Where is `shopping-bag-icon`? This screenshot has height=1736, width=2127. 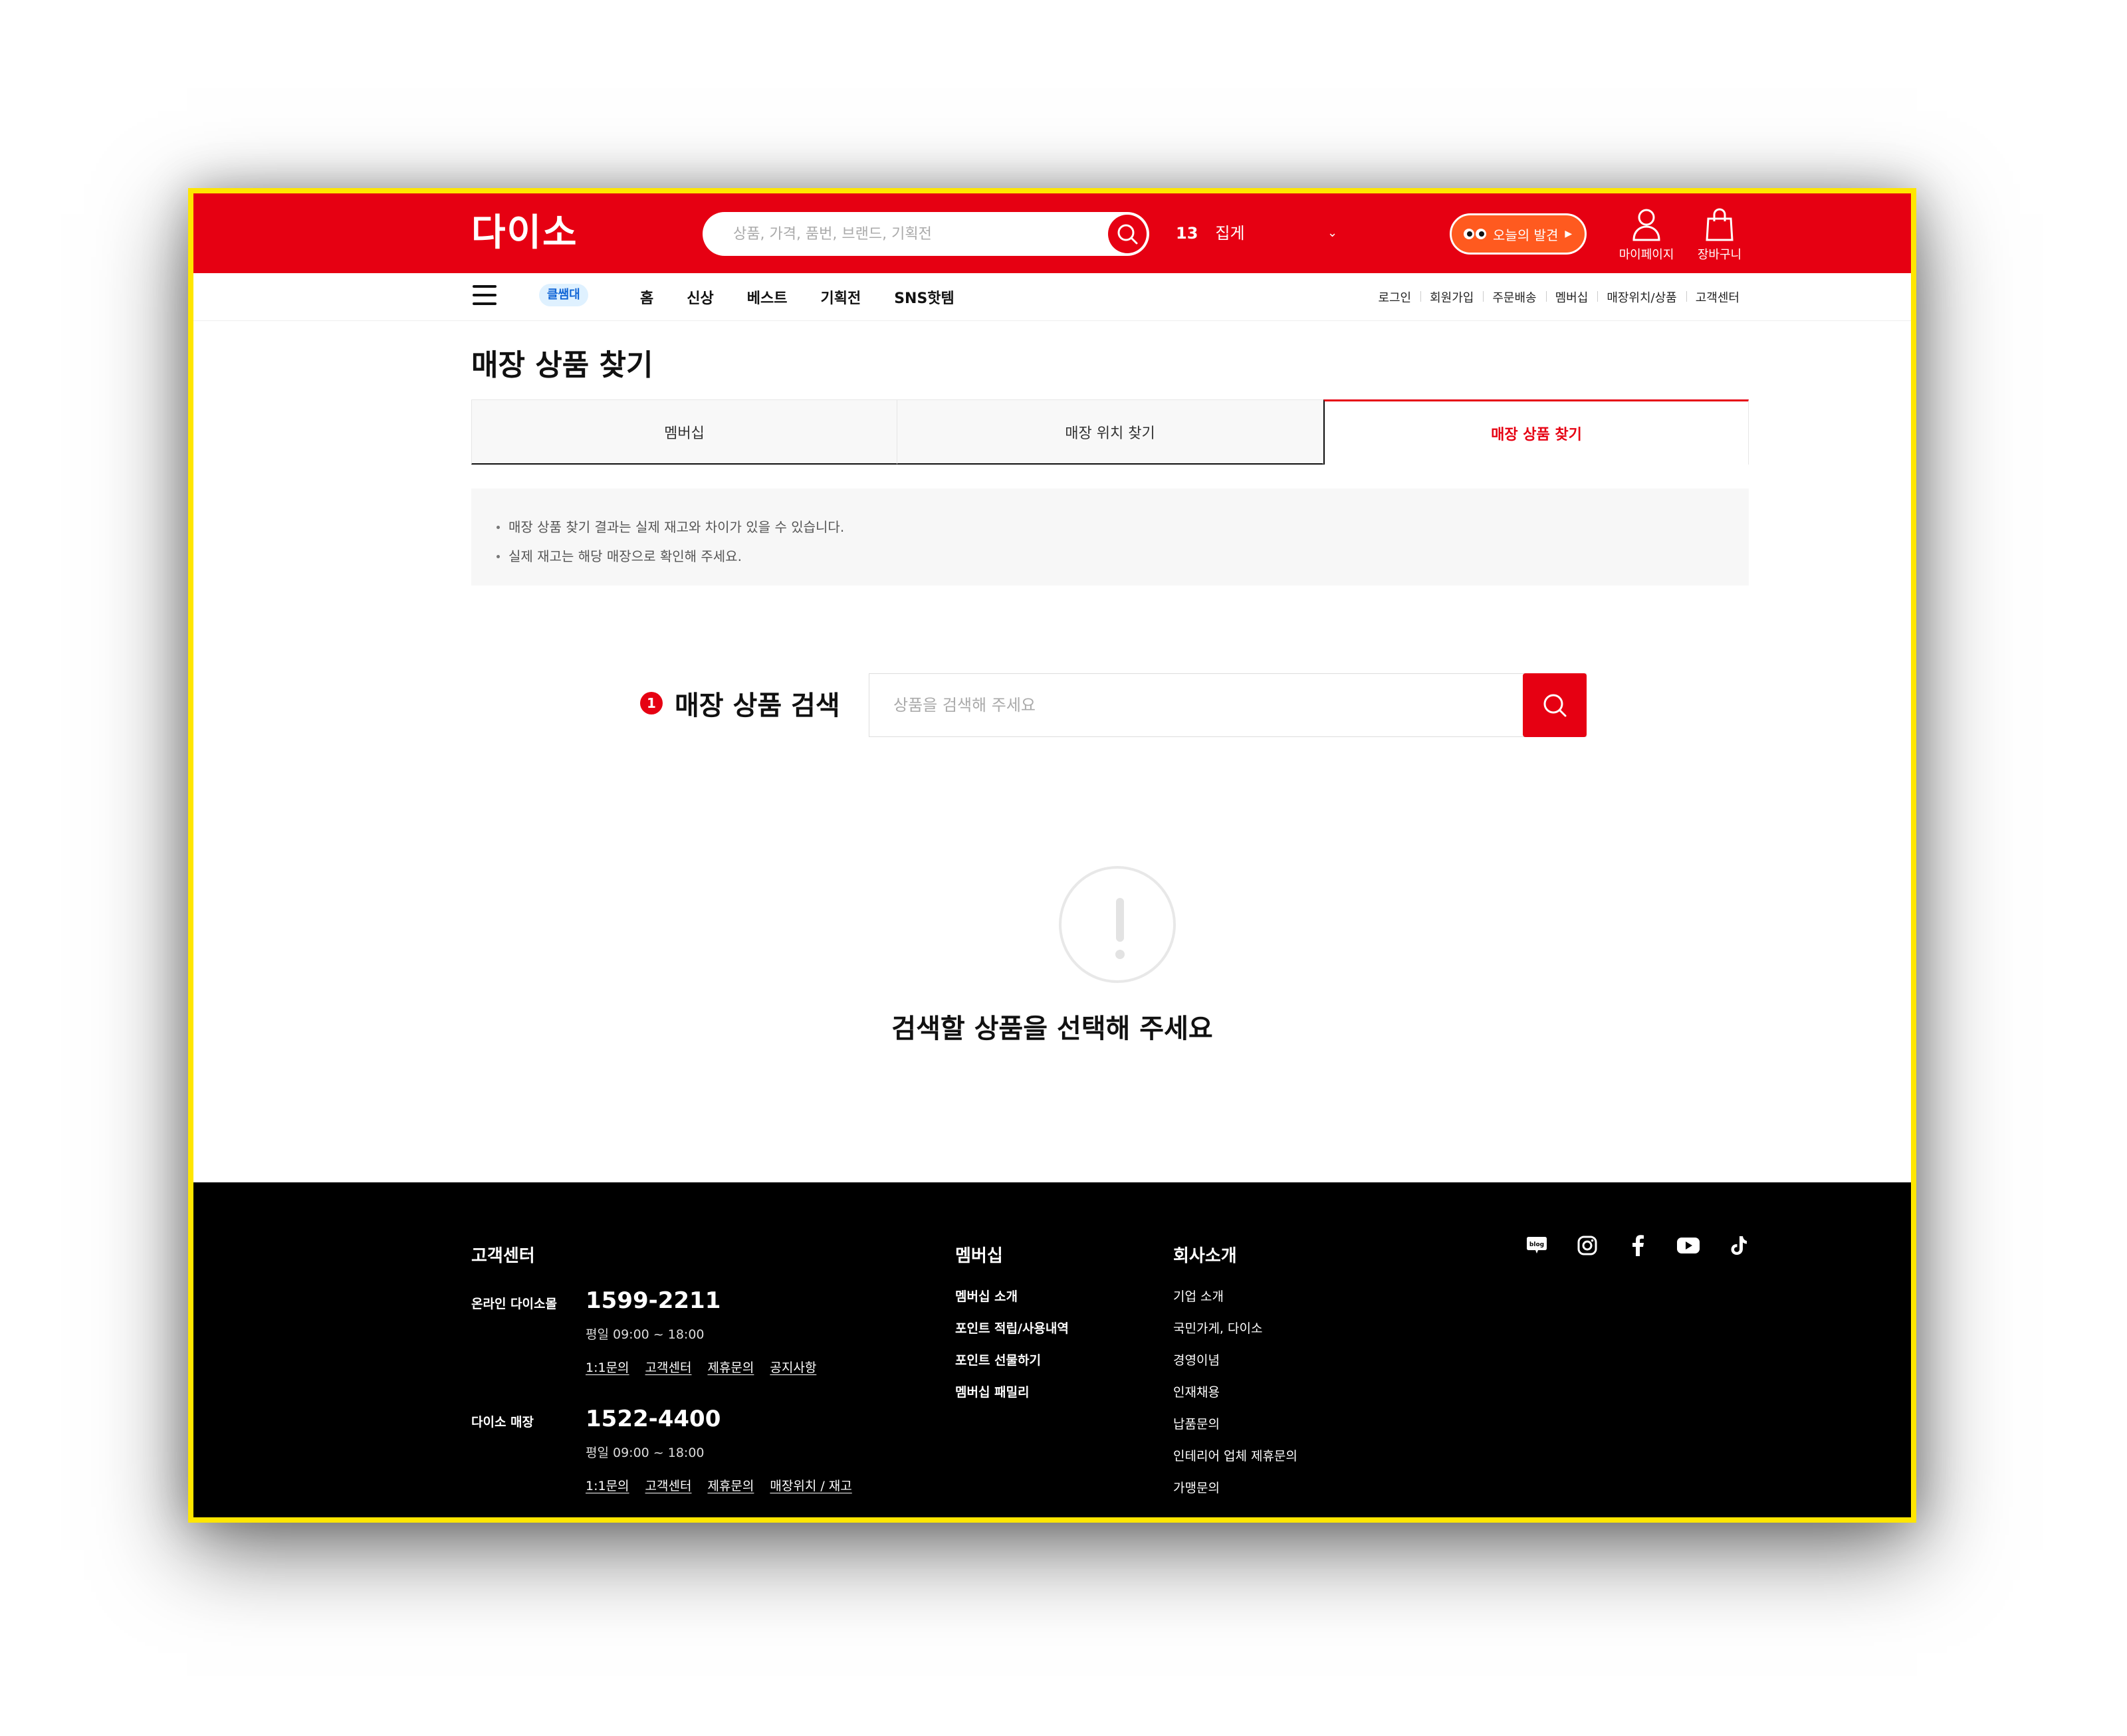
shopping-bag-icon is located at coordinates (1720, 225).